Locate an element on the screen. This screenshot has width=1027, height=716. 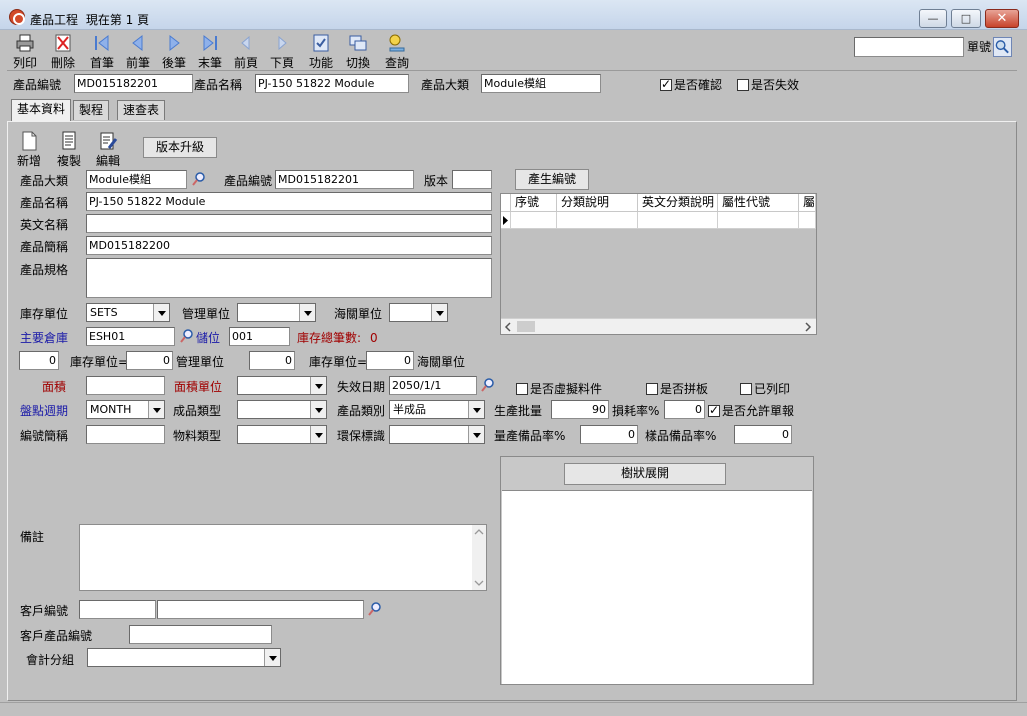
scroll-up-icon is located at coordinates (479, 532).